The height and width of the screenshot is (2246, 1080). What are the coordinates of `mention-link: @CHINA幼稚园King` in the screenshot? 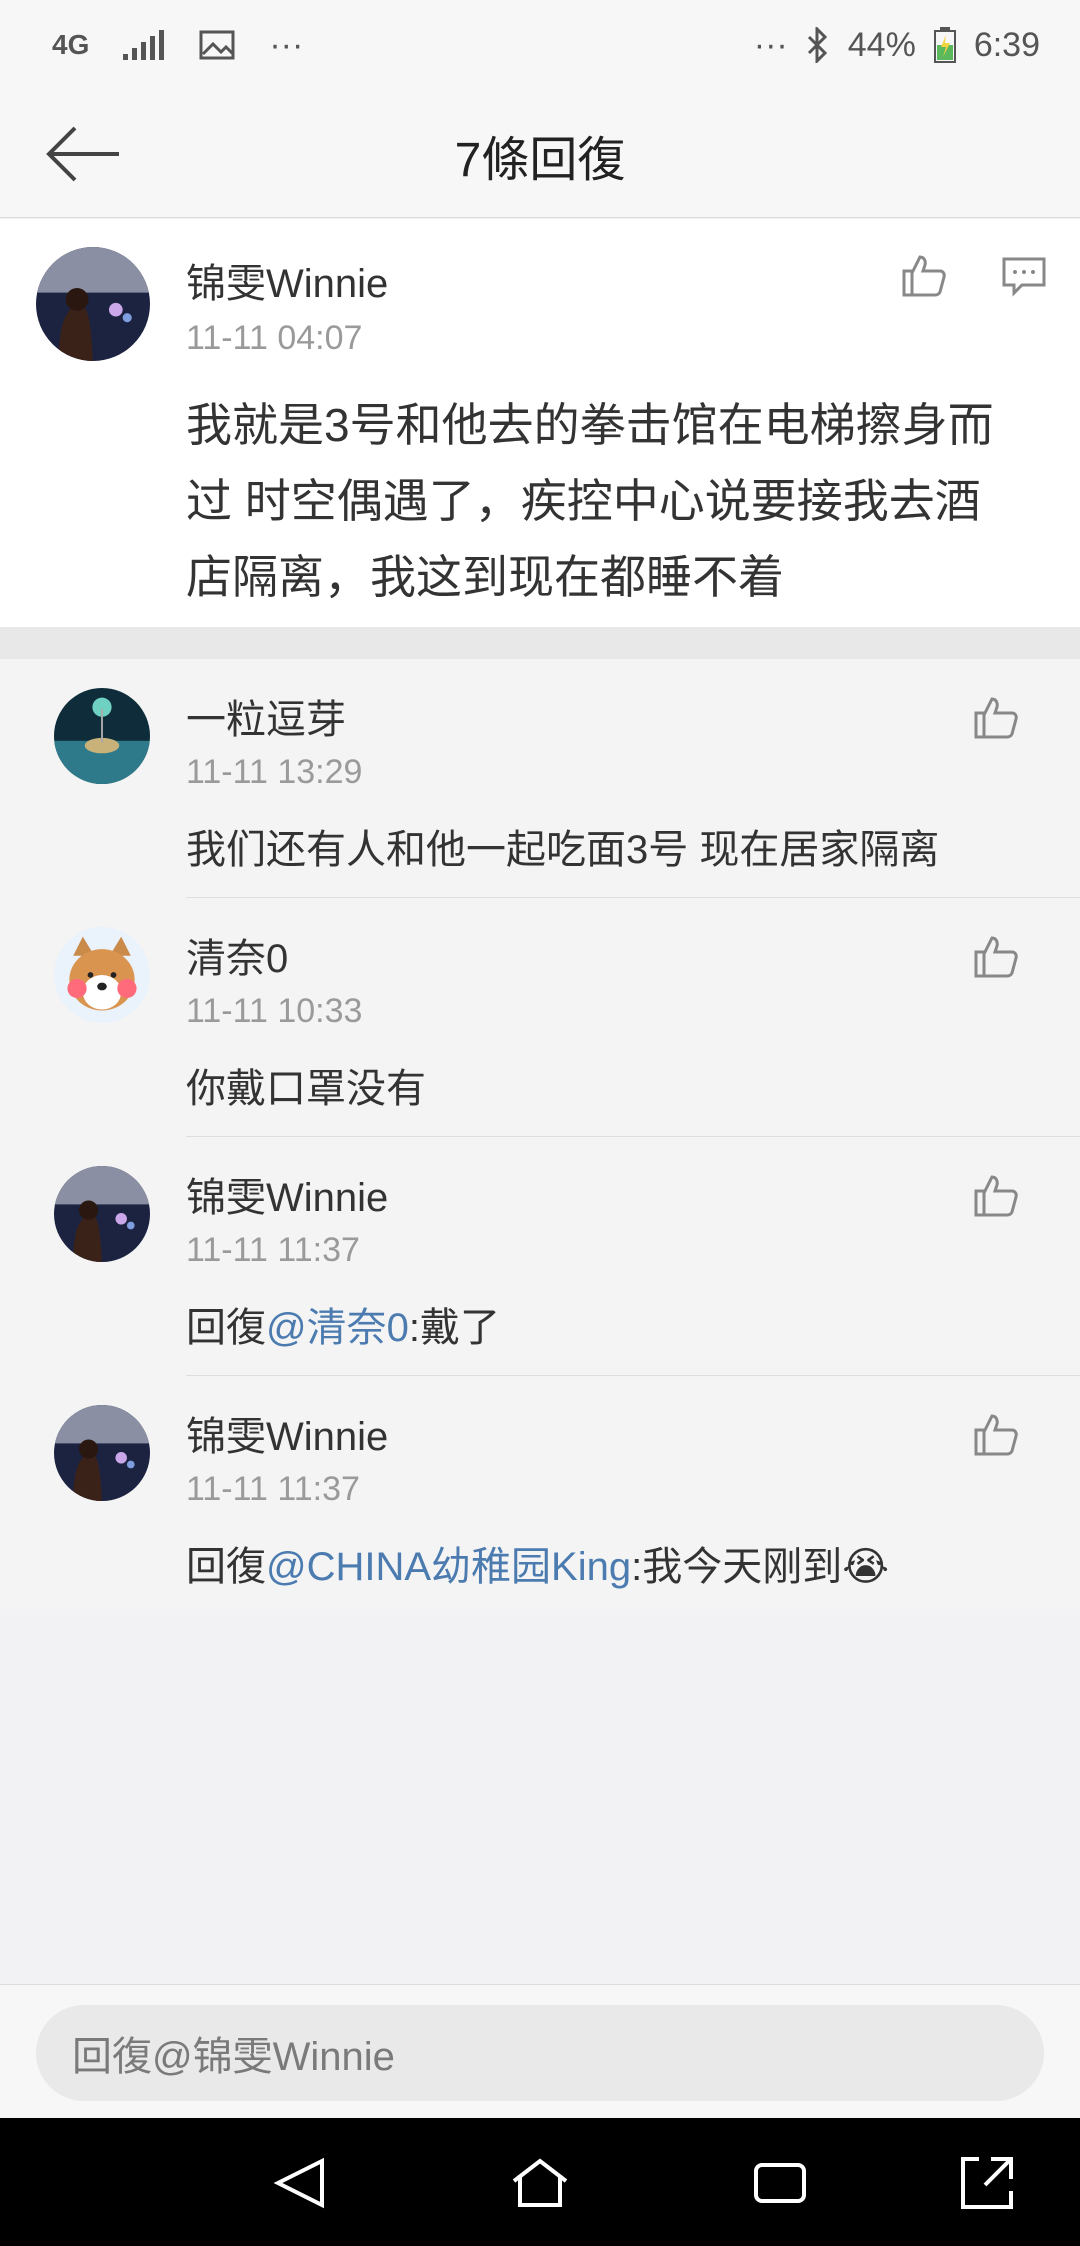 It's located at (448, 1567).